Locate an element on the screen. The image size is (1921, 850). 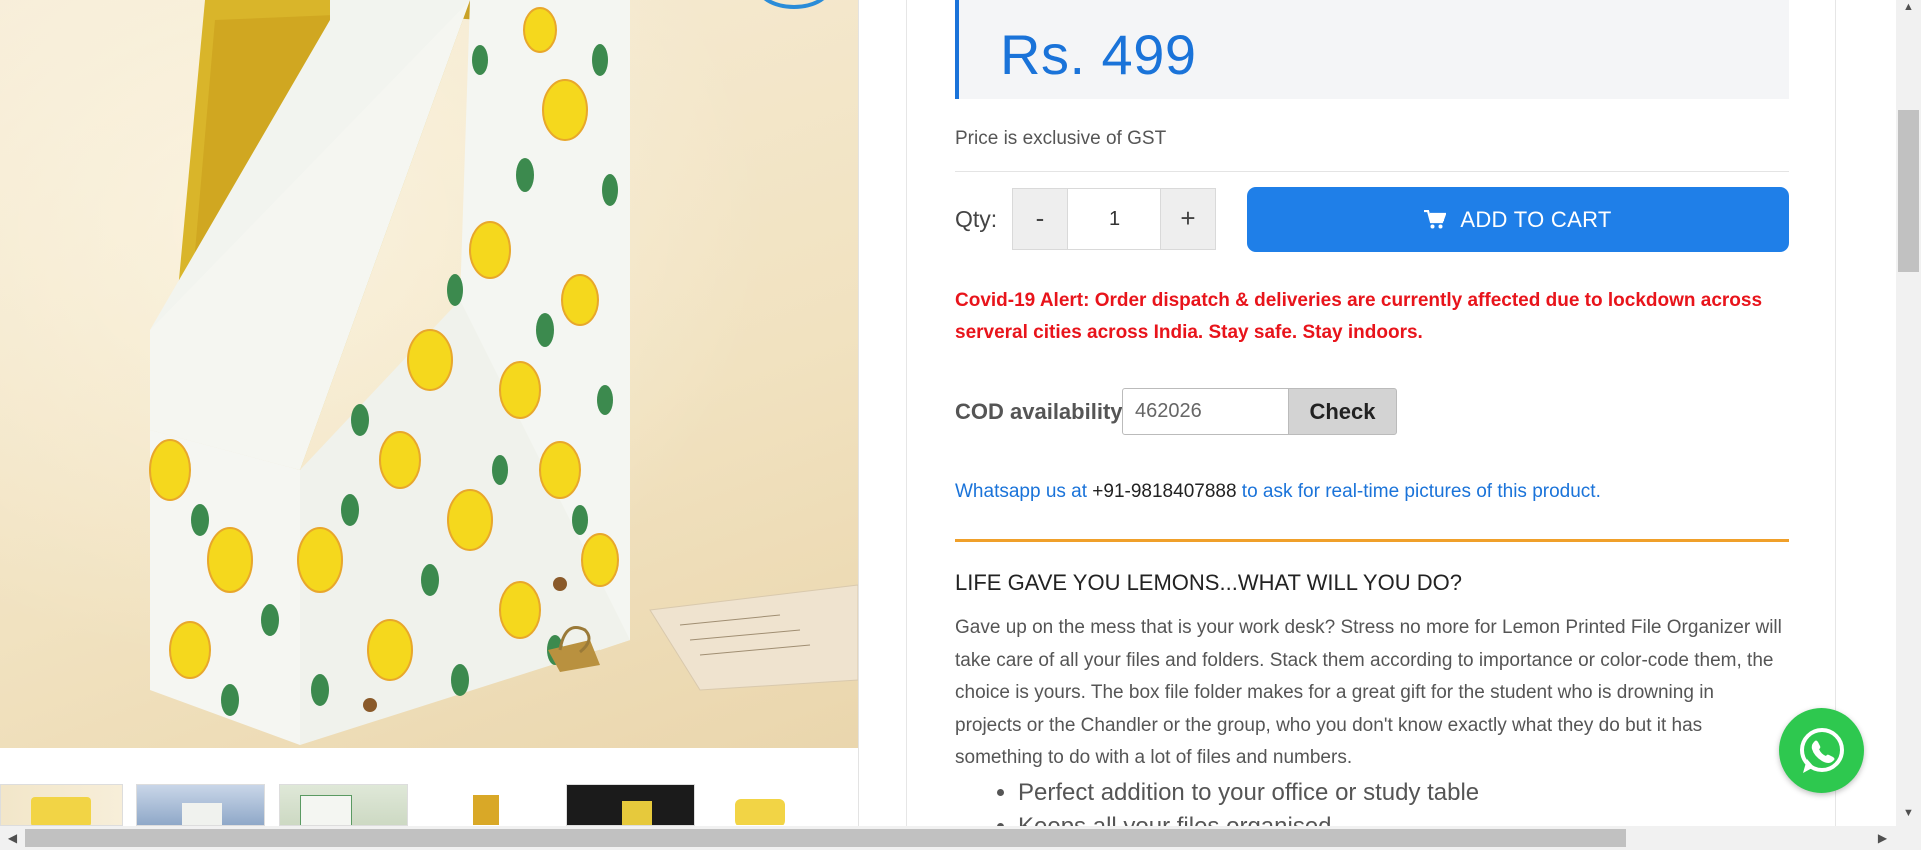
horizontal-scrollbar-thumb is located at coordinates (825, 838).